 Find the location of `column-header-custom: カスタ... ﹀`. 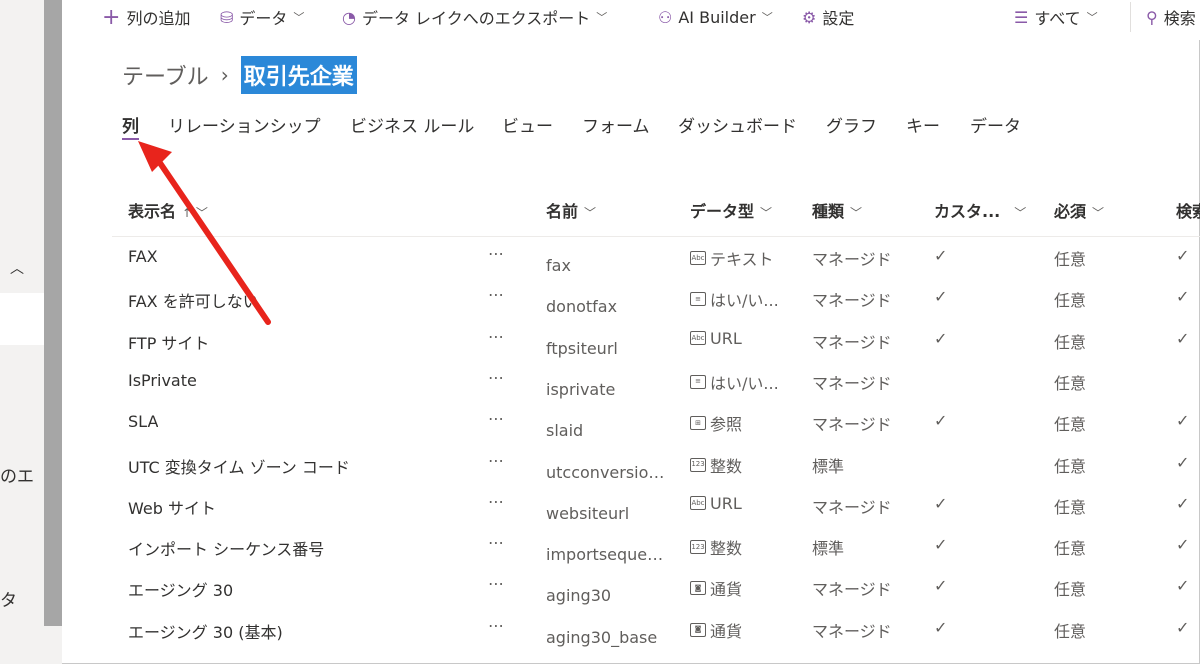

column-header-custom: カスタ... ﹀ is located at coordinates (980, 210).